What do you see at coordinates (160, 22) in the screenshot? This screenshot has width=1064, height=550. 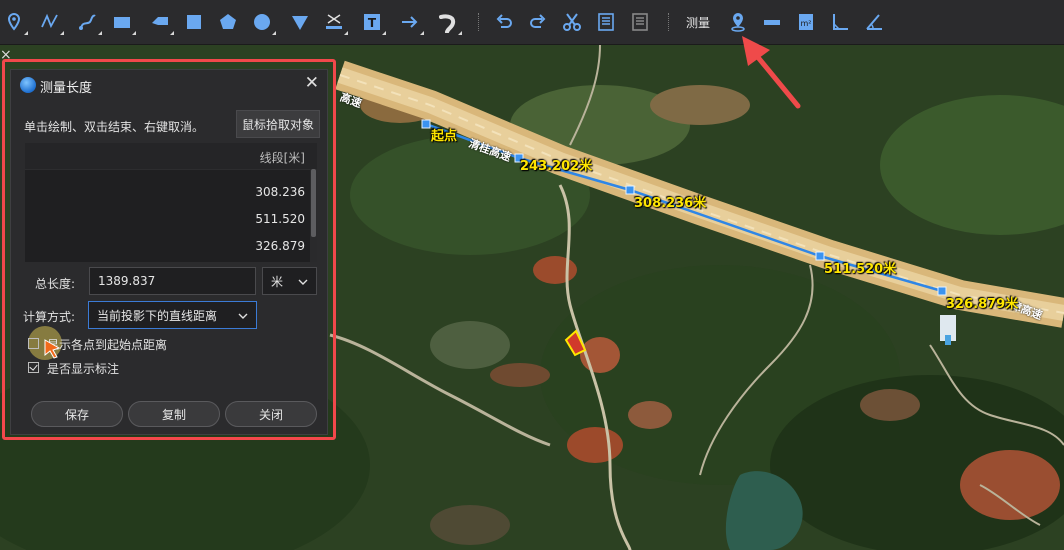 I see `arrow-shape-icon` at bounding box center [160, 22].